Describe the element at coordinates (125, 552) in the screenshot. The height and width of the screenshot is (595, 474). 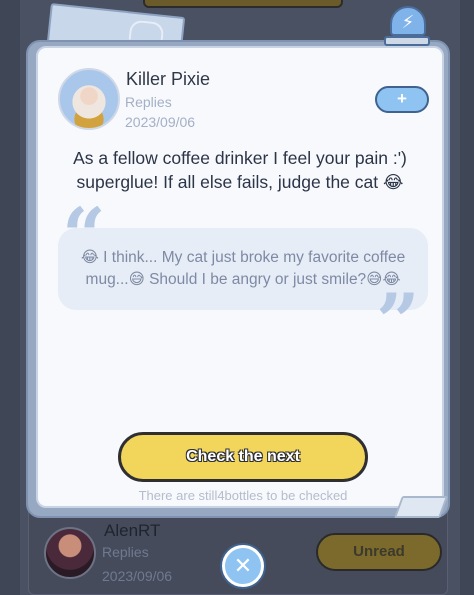
I see `list-item-subtitle: Replies` at that location.